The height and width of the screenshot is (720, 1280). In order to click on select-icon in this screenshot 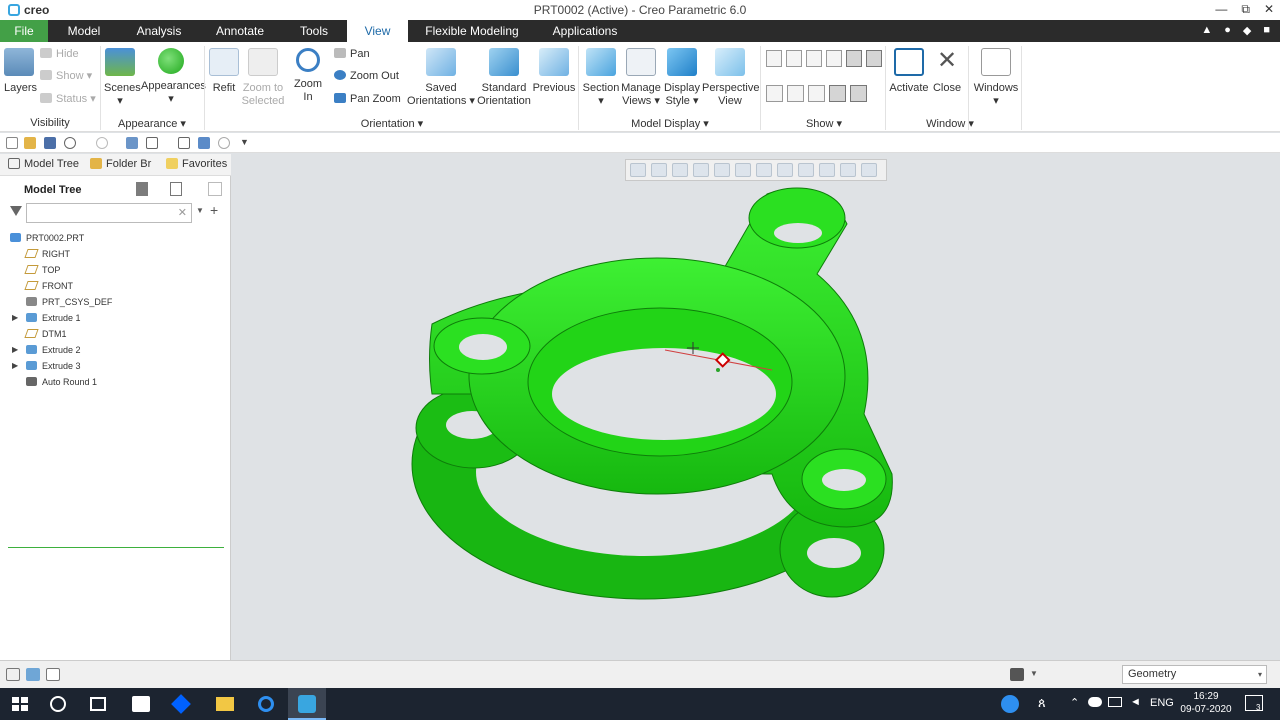, I will do `click(204, 143)`.